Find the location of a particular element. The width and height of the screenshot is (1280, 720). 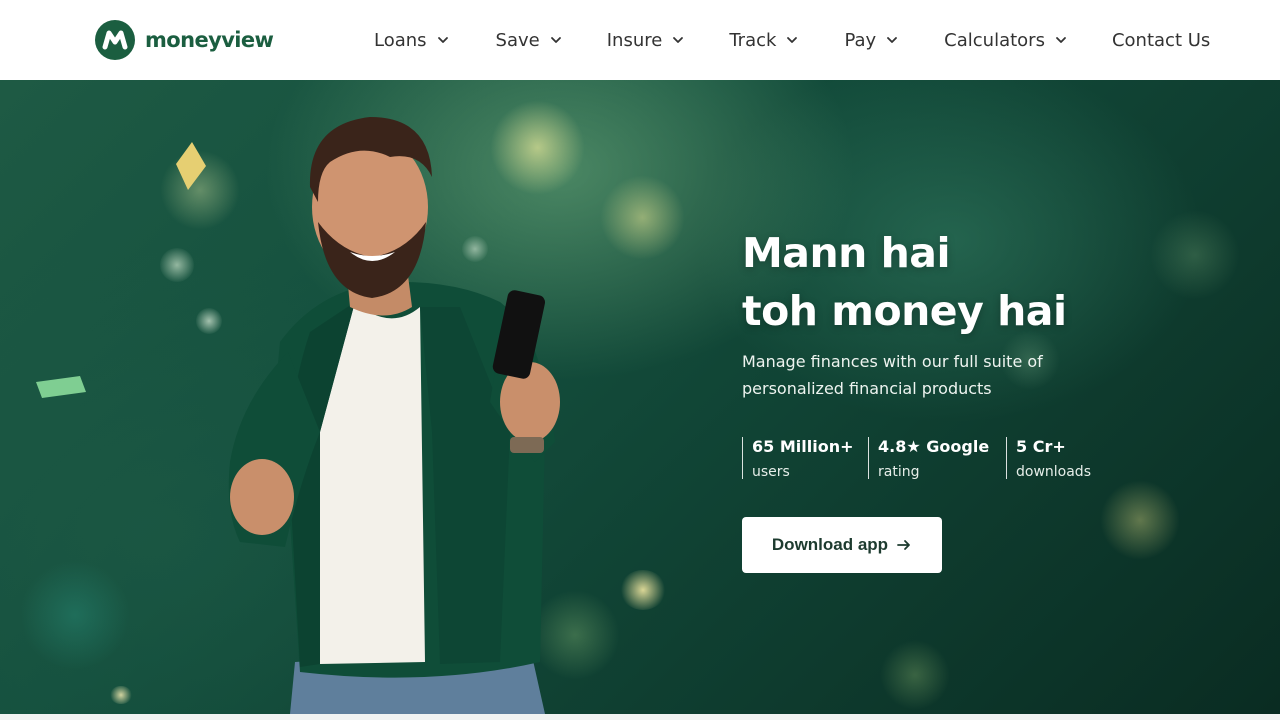

nav-item-calculators: Calculators is located at coordinates (1005, 40).